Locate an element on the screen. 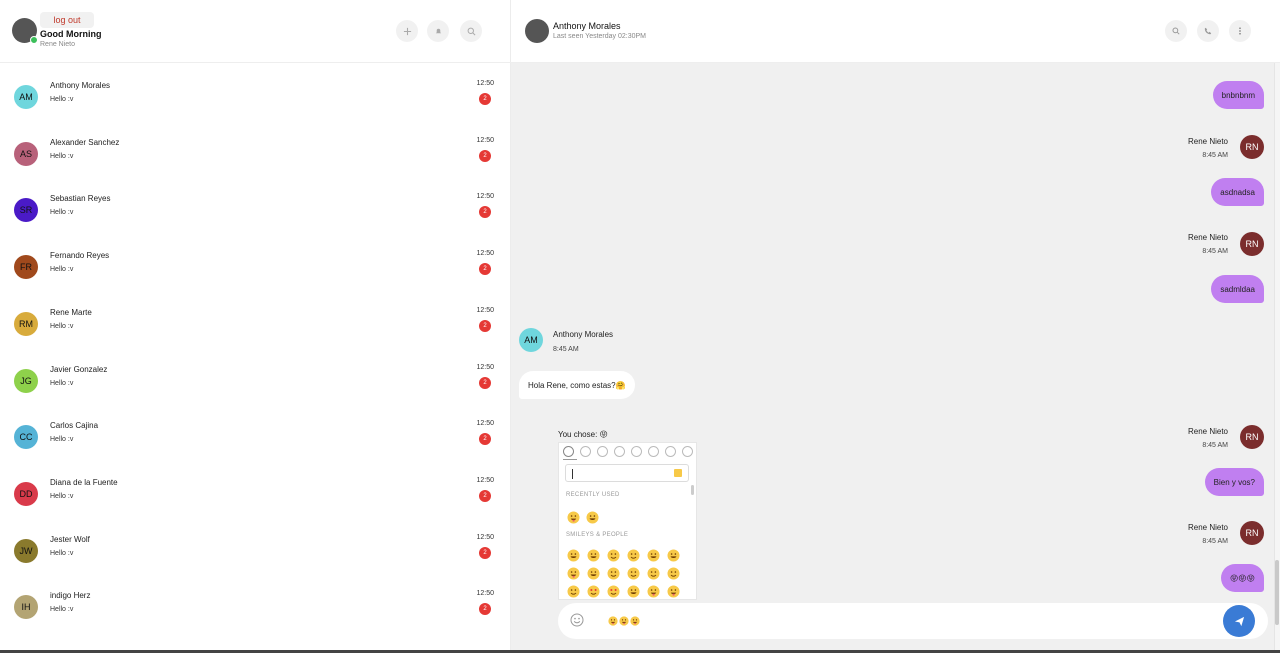 The height and width of the screenshot is (653, 1280). contact-avatar: DD is located at coordinates (26, 493).